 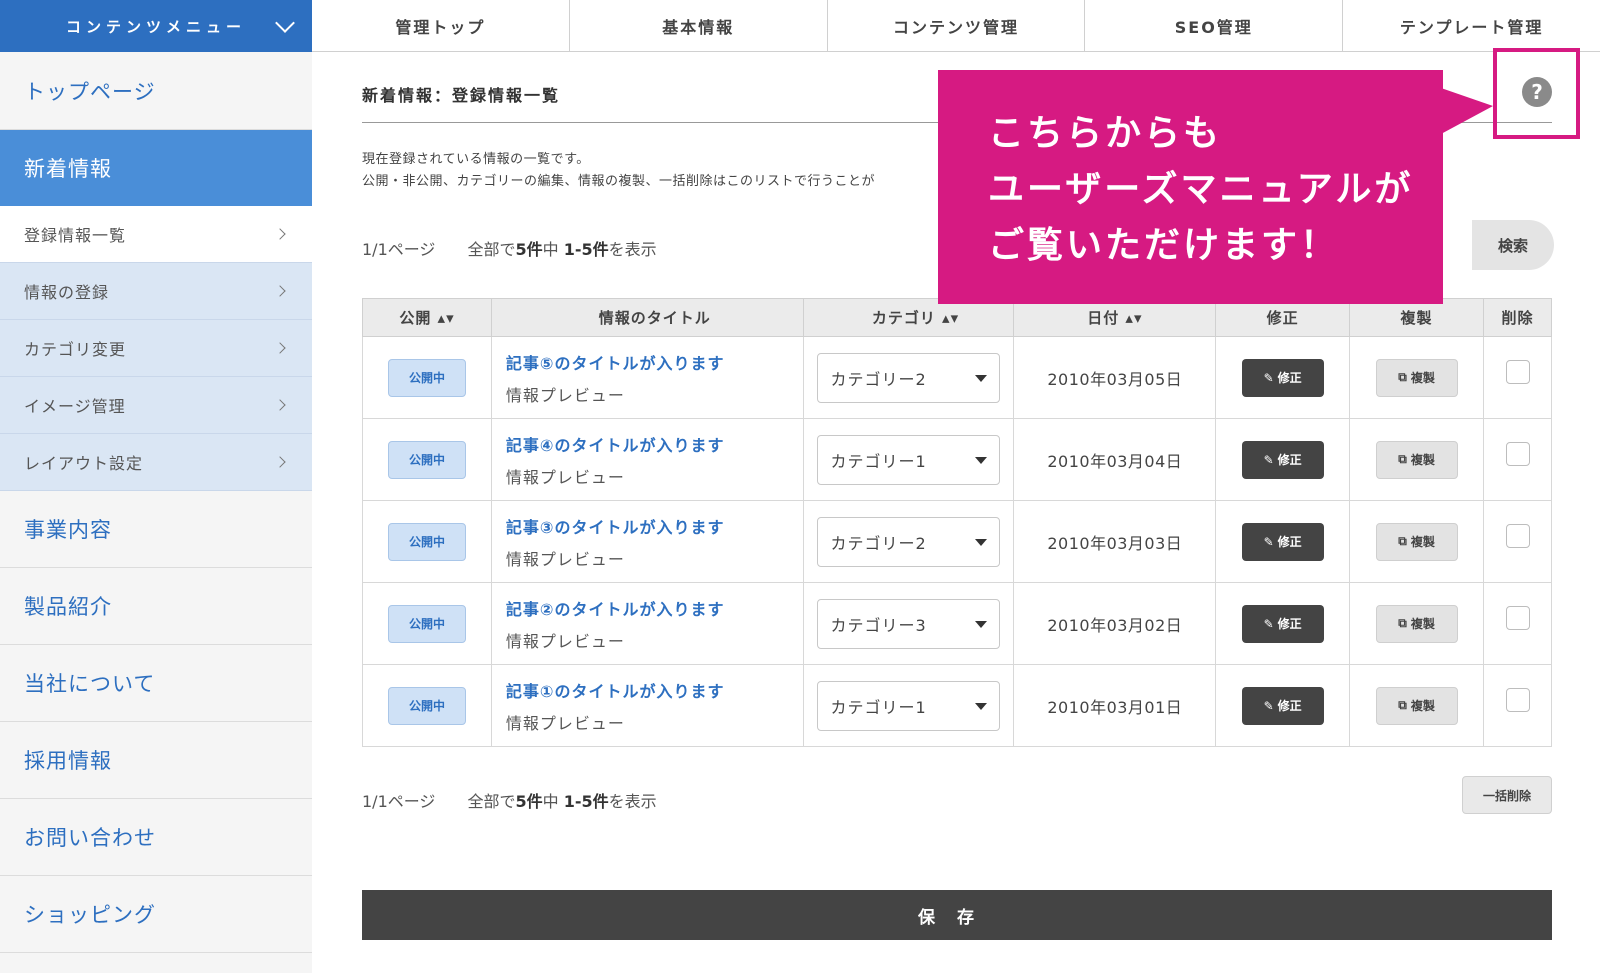 I want to click on content-menu-toggle: コンテンツメニュー, so click(x=156, y=26).